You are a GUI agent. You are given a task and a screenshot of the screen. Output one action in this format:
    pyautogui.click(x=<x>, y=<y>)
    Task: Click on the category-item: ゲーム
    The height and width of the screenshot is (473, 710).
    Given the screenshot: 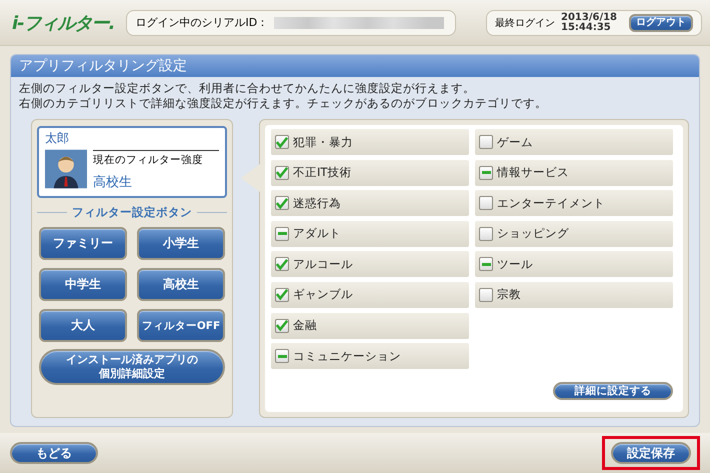 What is the action you would take?
    pyautogui.click(x=574, y=142)
    